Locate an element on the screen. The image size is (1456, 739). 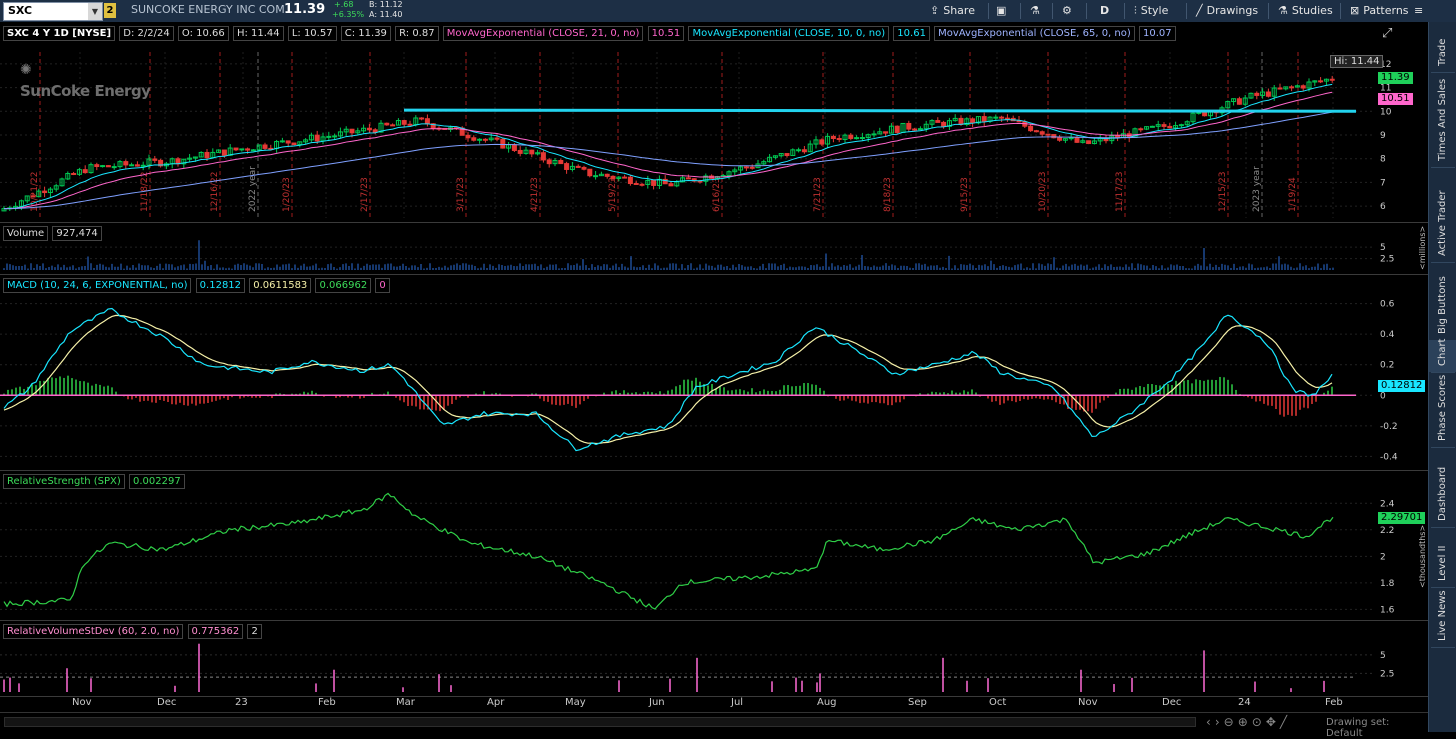
sidebar-tab-label: Level II is located at coordinates (1442, 563).